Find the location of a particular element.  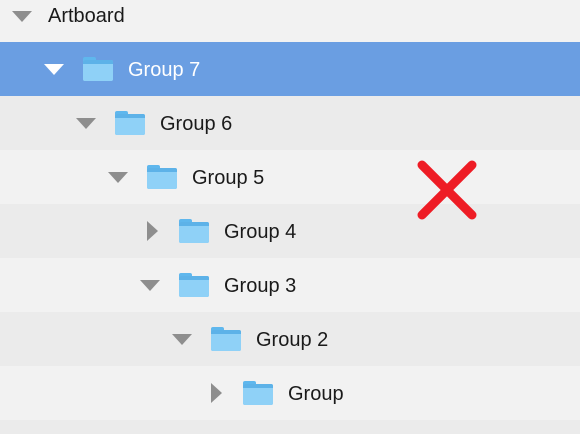

tree-row-label: Group is located at coordinates (316, 394).